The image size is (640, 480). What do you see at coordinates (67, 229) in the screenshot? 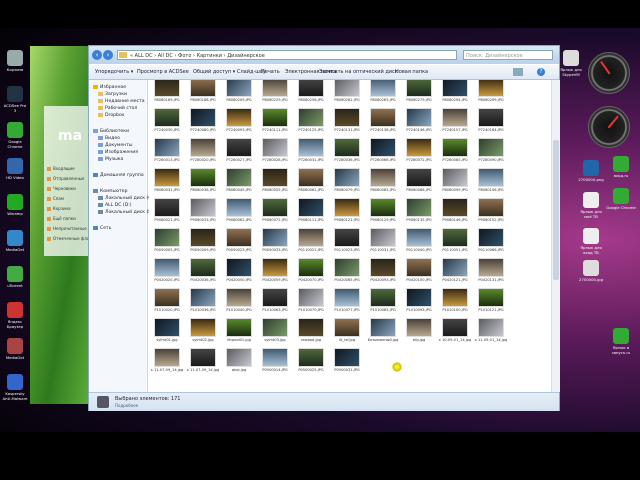
I see `mail-folder-item: Непрочитанные` at bounding box center [67, 229].